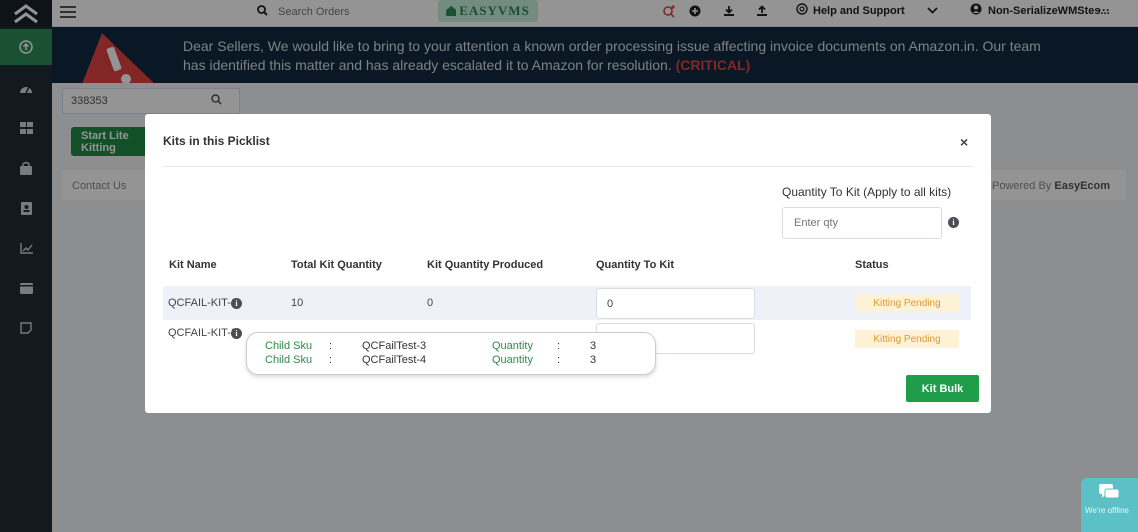  What do you see at coordinates (394, 360) in the screenshot?
I see `child-sku-value: QCFailTest-4` at bounding box center [394, 360].